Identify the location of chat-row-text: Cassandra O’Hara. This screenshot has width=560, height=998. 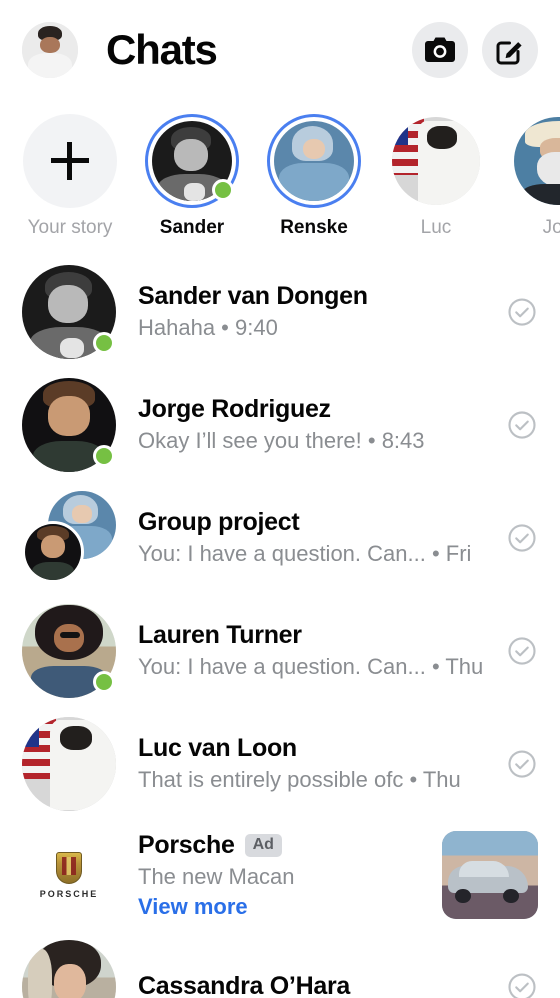
(315, 985).